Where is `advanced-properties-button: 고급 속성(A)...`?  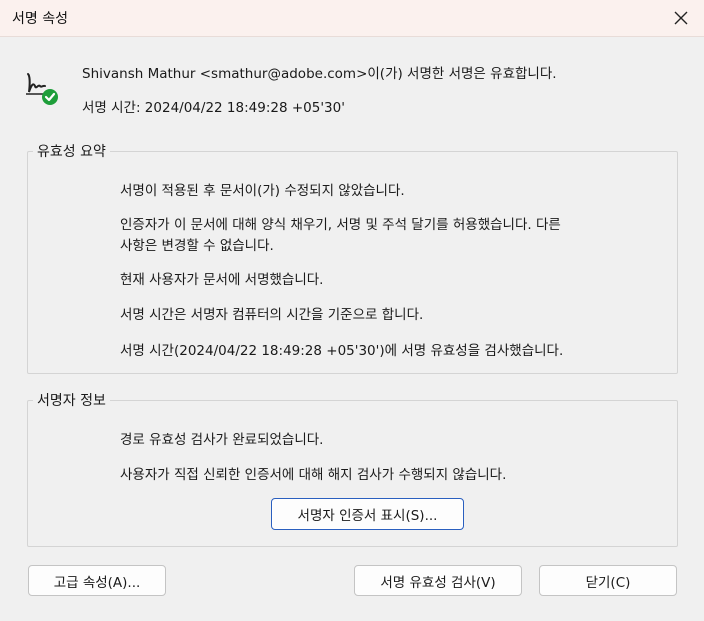
advanced-properties-button: 고급 속성(A)... is located at coordinates (97, 580).